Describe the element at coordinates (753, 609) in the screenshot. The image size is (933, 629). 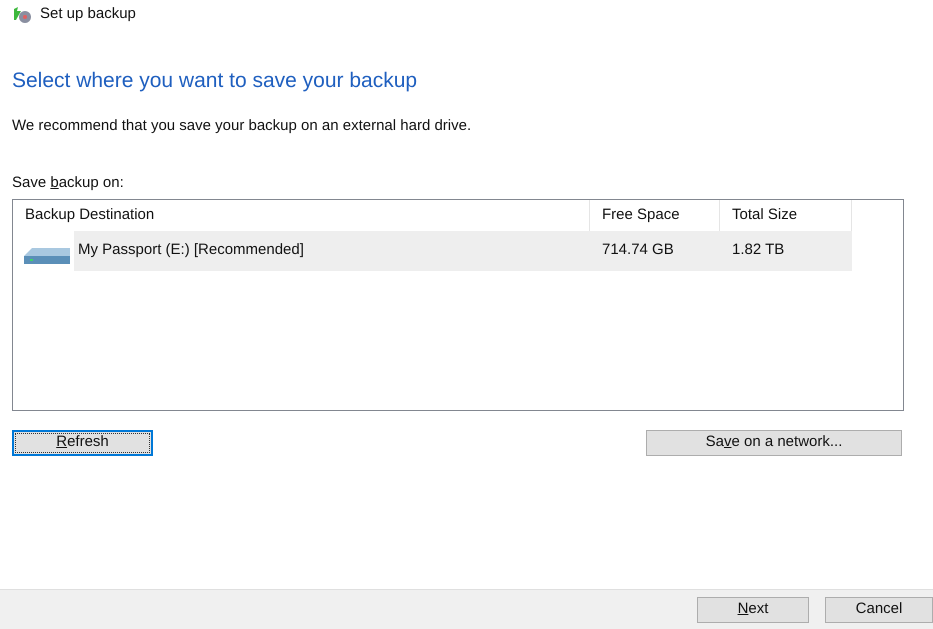
I see `dialog-button: Next` at that location.